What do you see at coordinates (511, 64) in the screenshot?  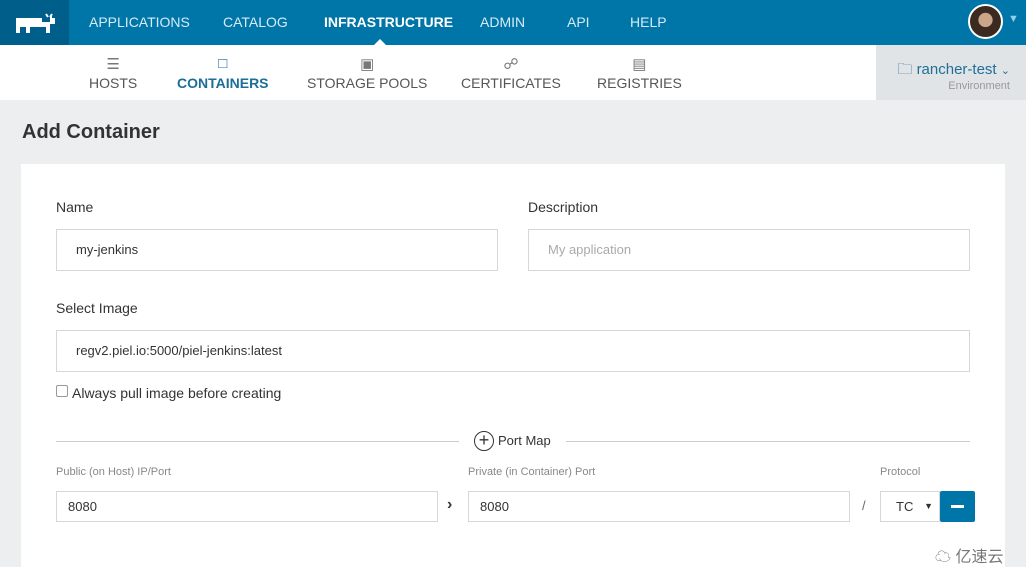 I see `certificate-icon: ☍` at bounding box center [511, 64].